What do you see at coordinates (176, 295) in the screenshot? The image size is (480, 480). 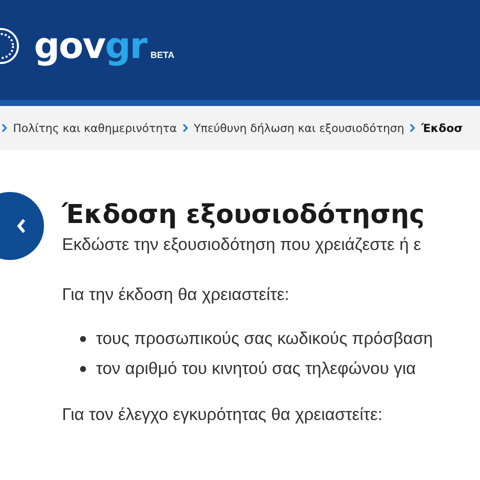 I see `paragraph: Για την έκδοση θα χρειαστείτε:` at bounding box center [176, 295].